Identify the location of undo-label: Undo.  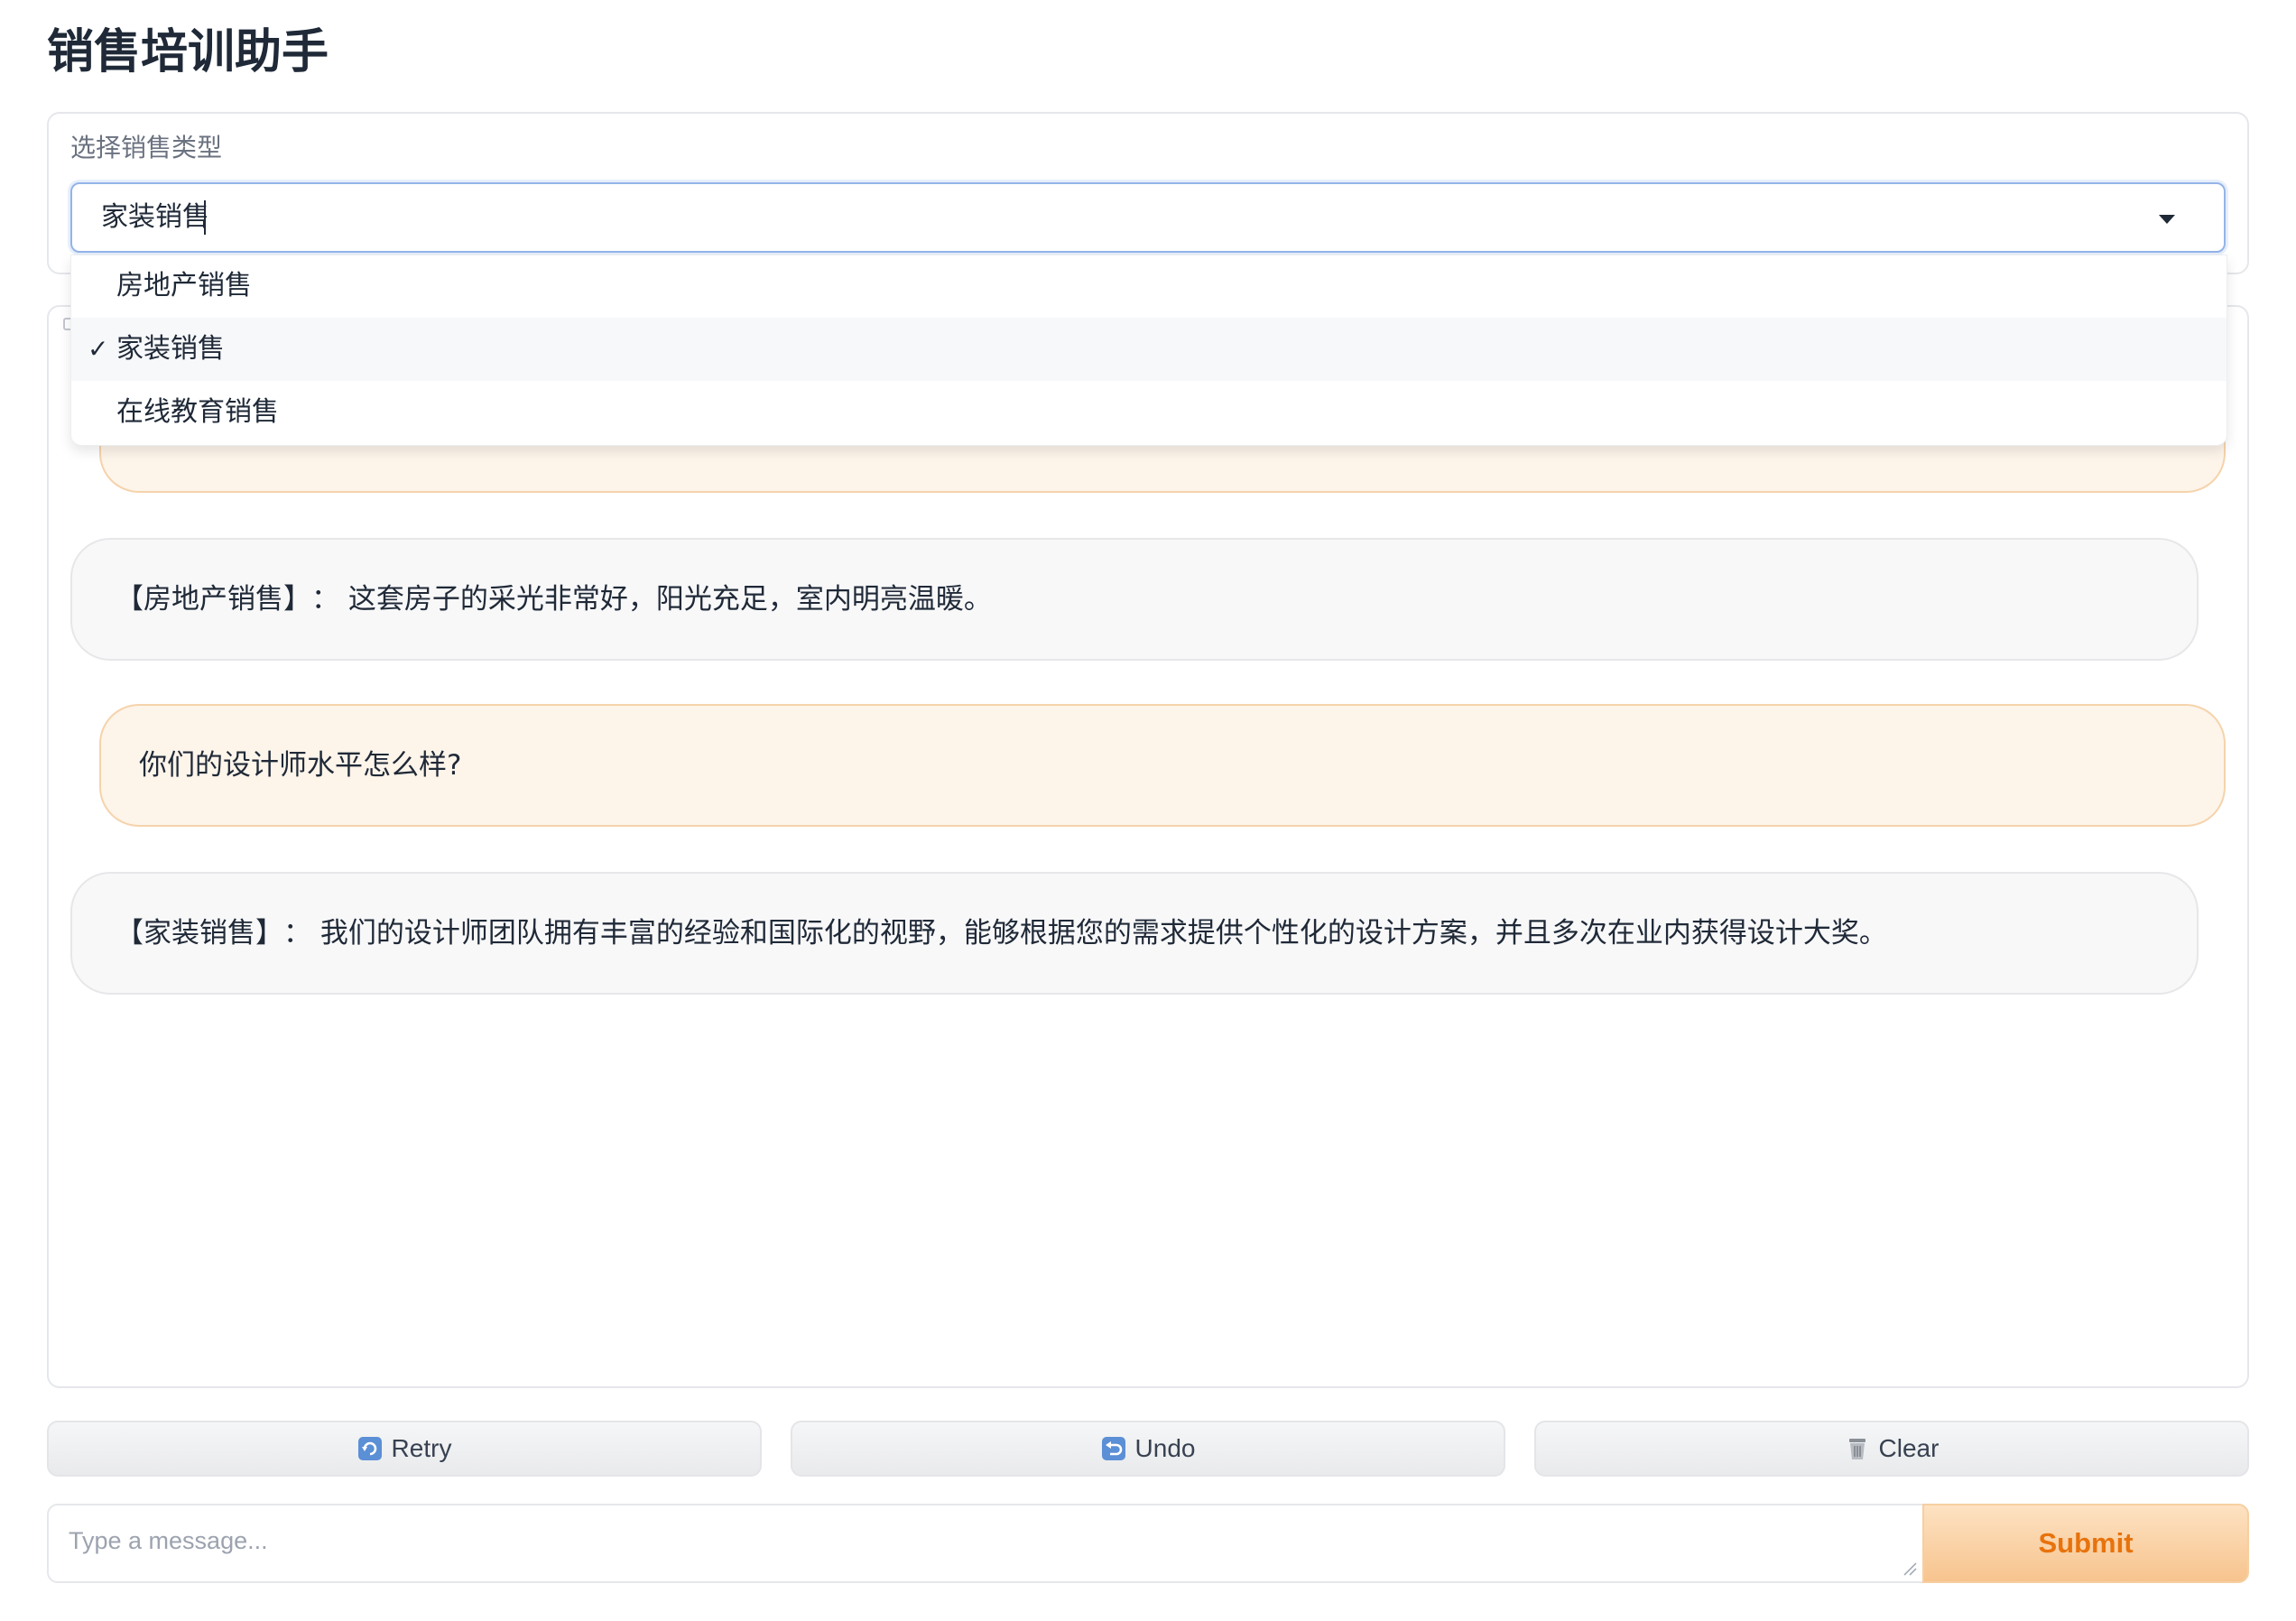
(1165, 1448).